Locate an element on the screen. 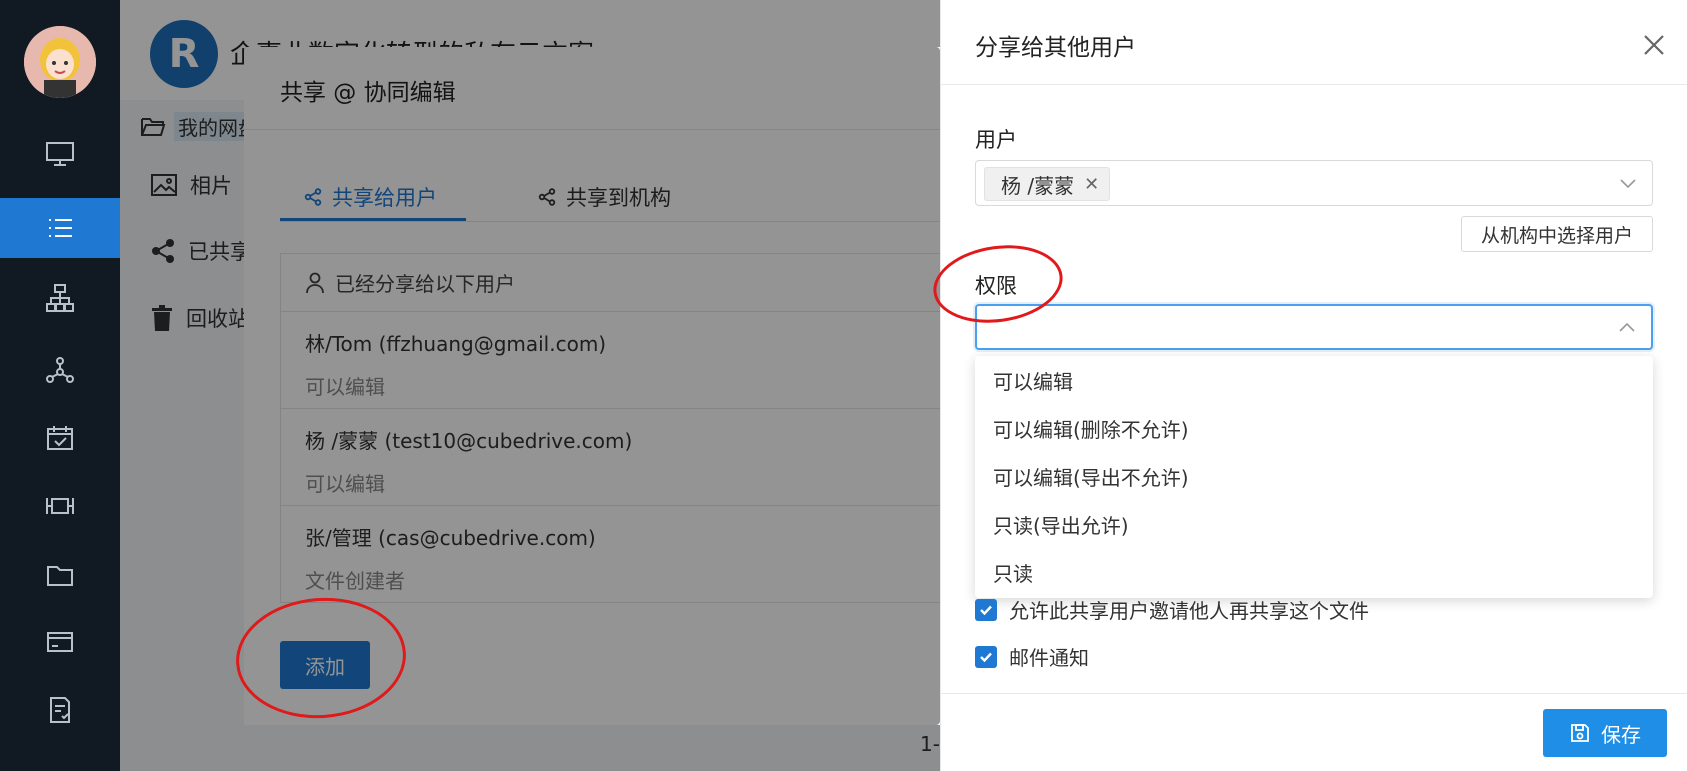  select-from-org-button: 从机构中选择用户 is located at coordinates (1557, 234).